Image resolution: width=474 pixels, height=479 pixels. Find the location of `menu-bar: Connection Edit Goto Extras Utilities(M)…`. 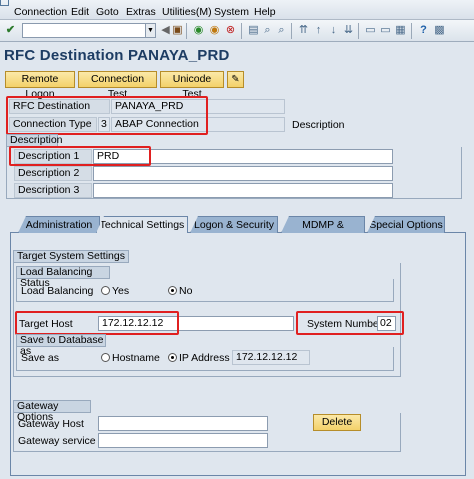

menu-bar: Connection Edit Goto Extras Utilities(M)… is located at coordinates (237, 10).